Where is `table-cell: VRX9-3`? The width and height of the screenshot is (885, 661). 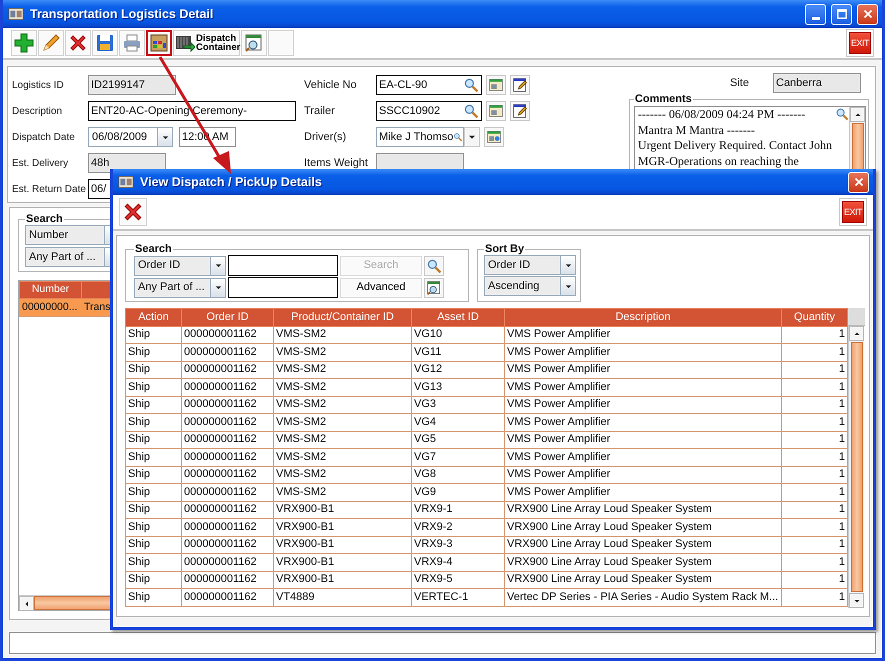 table-cell: VRX9-3 is located at coordinates (458, 545).